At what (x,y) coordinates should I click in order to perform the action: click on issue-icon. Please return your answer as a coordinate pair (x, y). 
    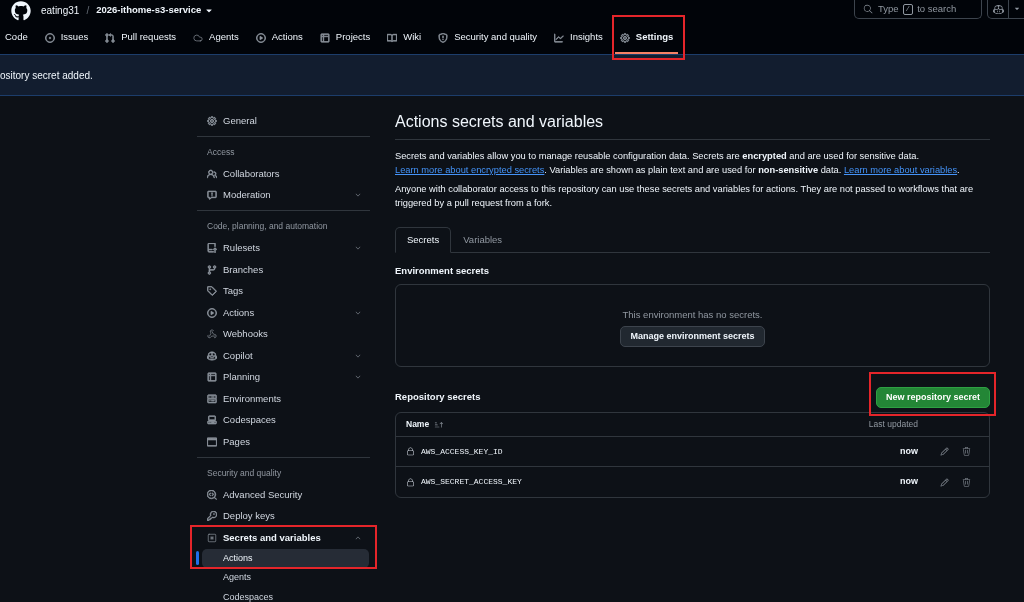
    Looking at the image, I should click on (49, 37).